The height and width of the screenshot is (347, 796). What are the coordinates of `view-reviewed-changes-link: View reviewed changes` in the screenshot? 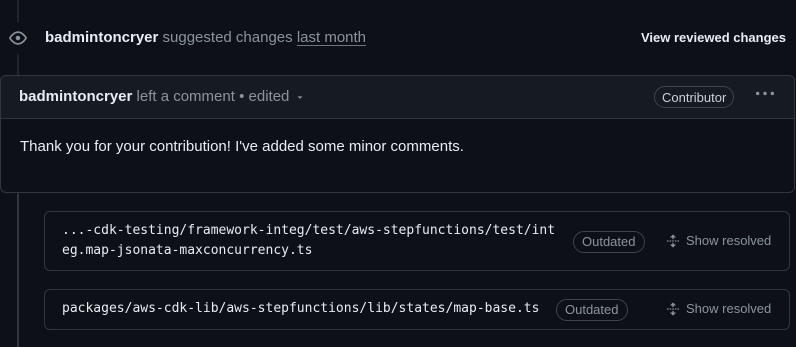 It's located at (713, 37).